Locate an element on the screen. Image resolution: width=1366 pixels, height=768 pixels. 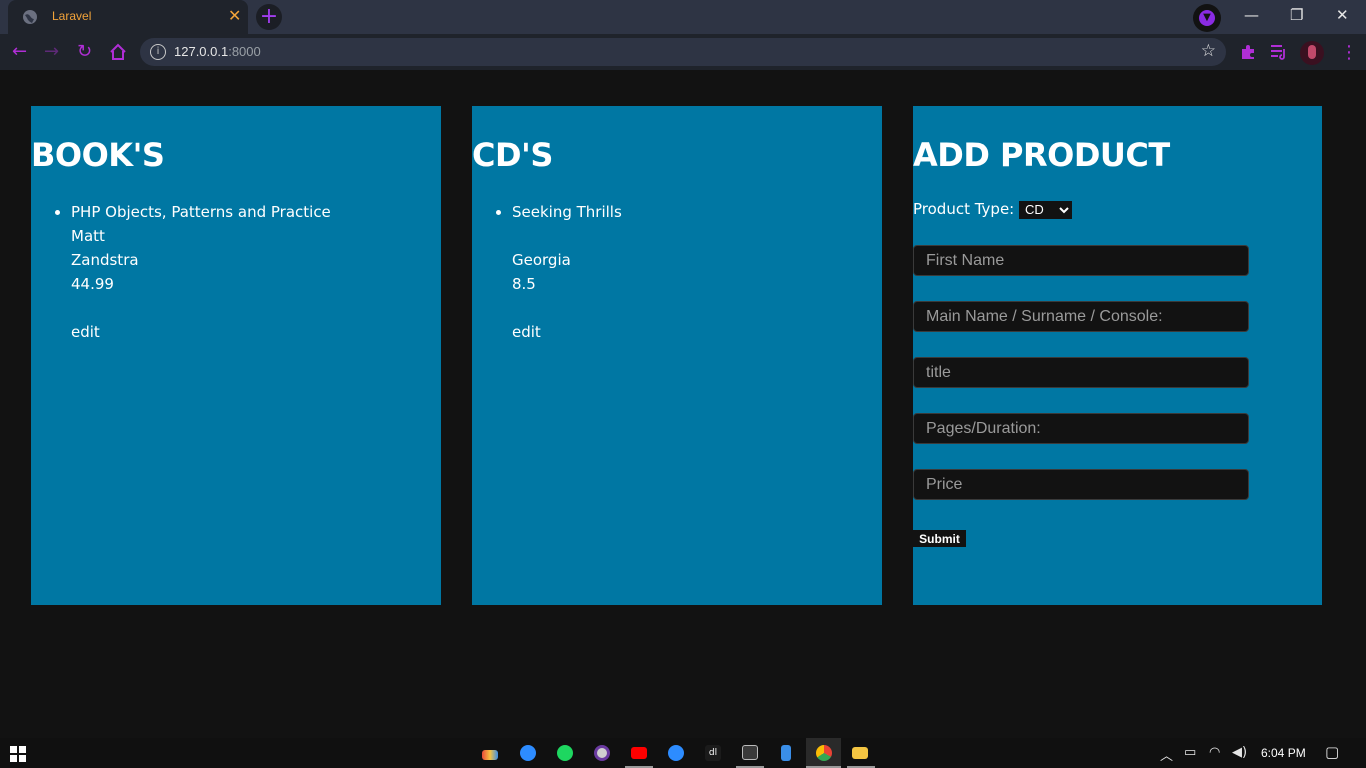
media-queue-icon is located at coordinates (1279, 52).